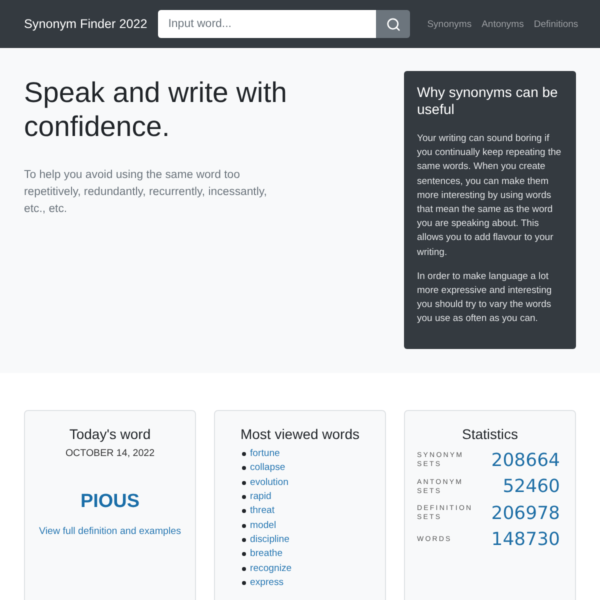 The image size is (600, 600). I want to click on word-link: threat, so click(262, 511).